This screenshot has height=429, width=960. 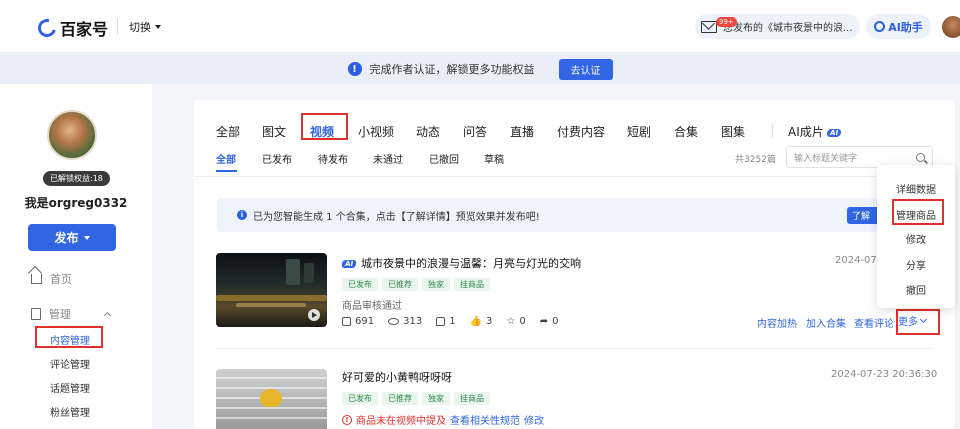 What do you see at coordinates (47, 28) in the screenshot?
I see `baijiahao-logo-icon` at bounding box center [47, 28].